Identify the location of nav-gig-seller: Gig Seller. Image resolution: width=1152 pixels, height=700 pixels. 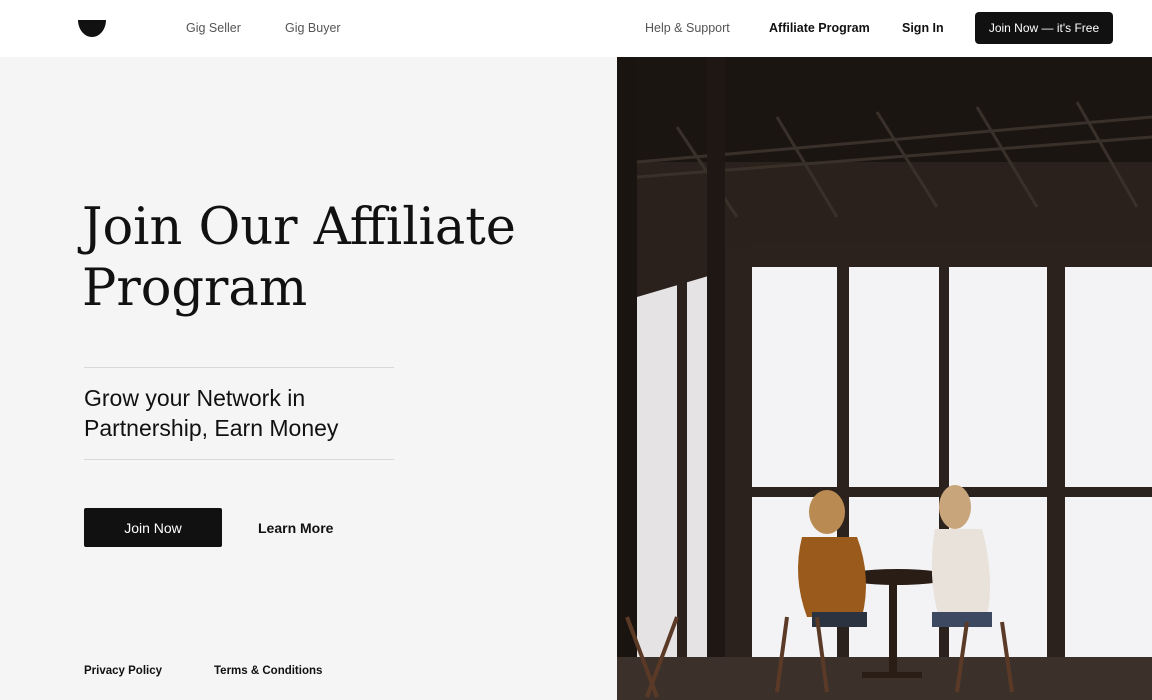
(213, 28).